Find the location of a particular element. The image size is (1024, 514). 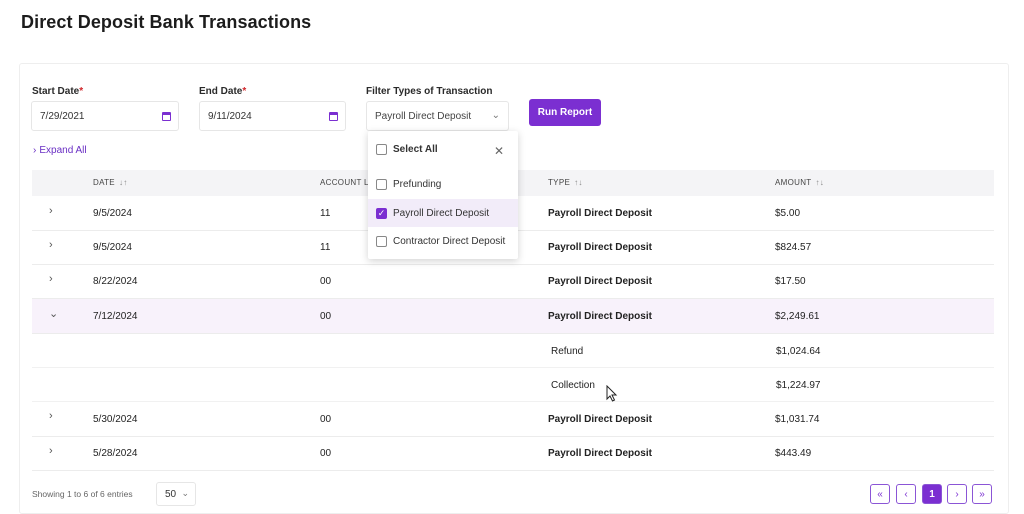

sub-row-amount: $1,024.64 is located at coordinates (798, 351).